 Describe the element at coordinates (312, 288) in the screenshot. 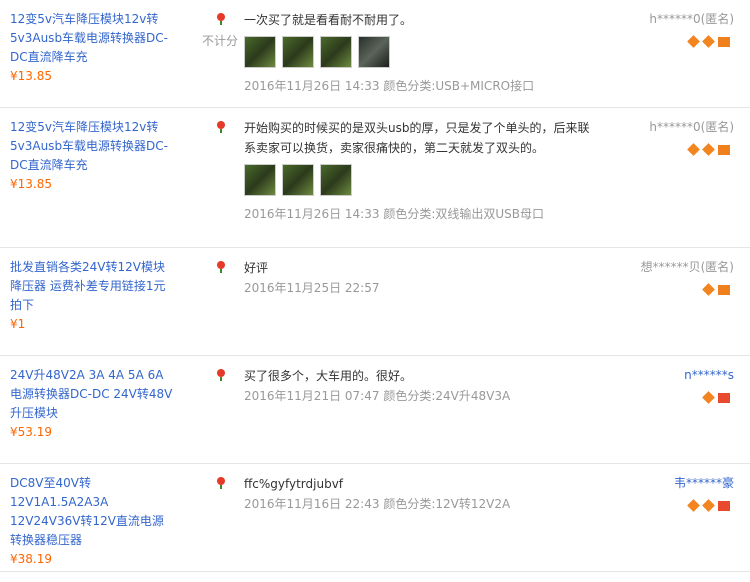

I see `review-date: 2016年11月25日 22:57` at that location.